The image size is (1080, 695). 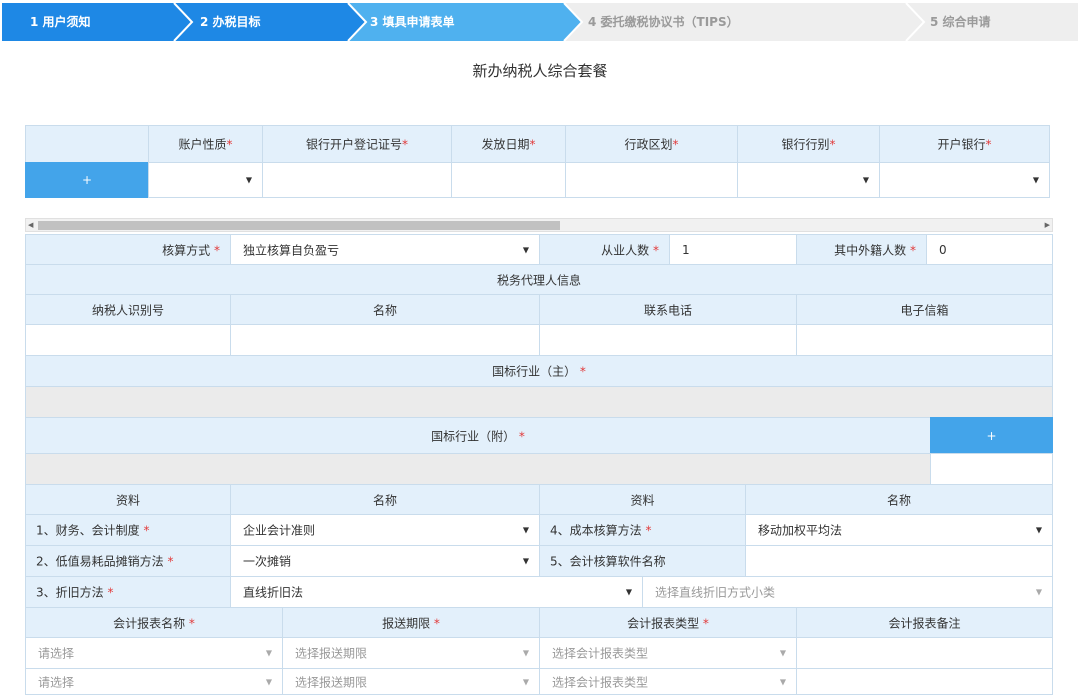 I want to click on foreign-employees-label-cell: 其中外籍人数 *, so click(x=861, y=249).